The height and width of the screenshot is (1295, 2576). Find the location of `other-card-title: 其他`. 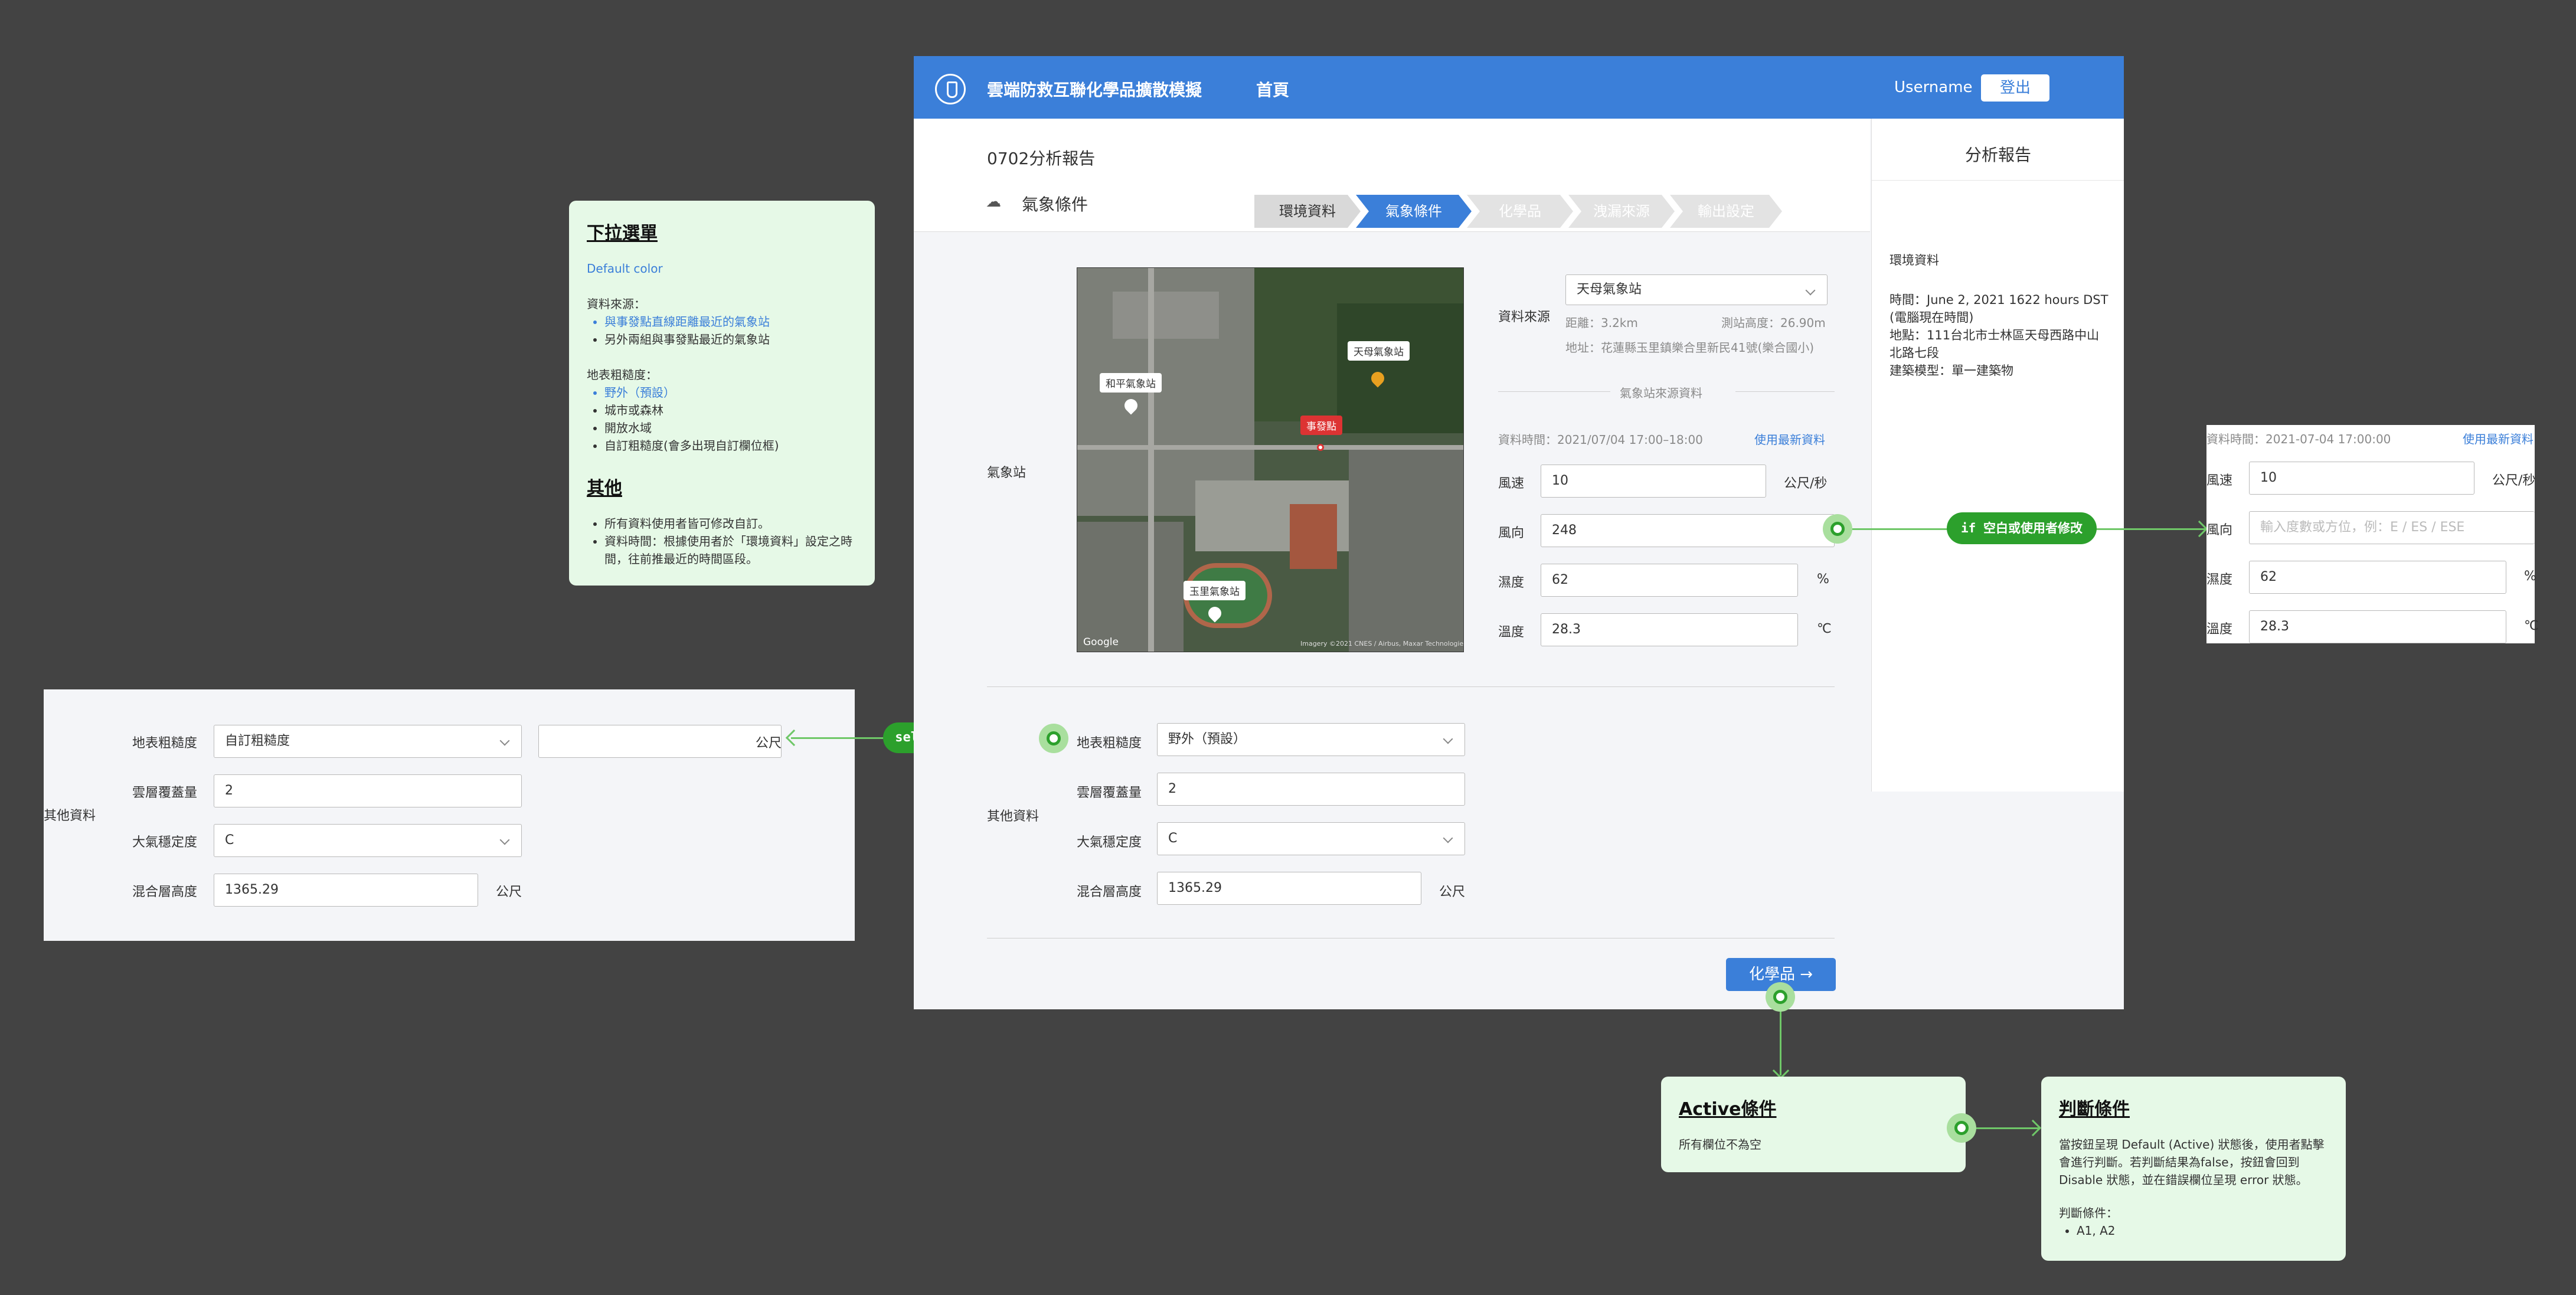

other-card-title: 其他 is located at coordinates (604, 489).